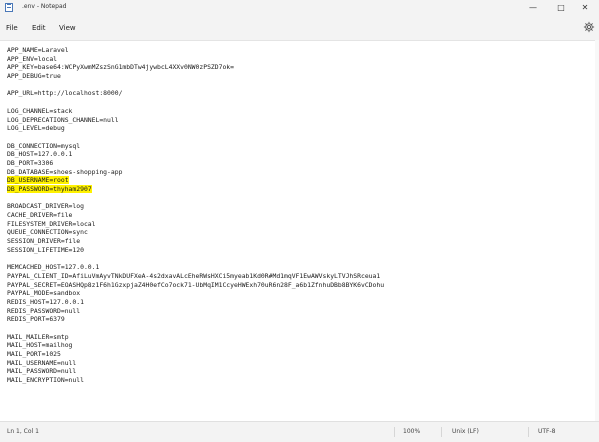  What do you see at coordinates (44, 241) in the screenshot?
I see `line-text: SESSION_DRIVER=file` at bounding box center [44, 241].